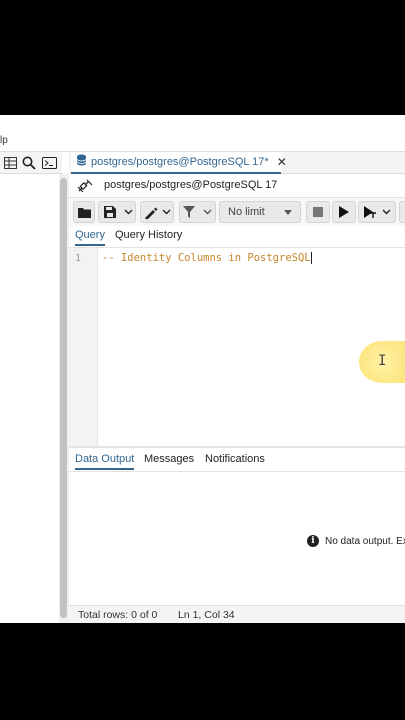 The width and height of the screenshot is (405, 720). I want to click on database-icon, so click(81, 162).